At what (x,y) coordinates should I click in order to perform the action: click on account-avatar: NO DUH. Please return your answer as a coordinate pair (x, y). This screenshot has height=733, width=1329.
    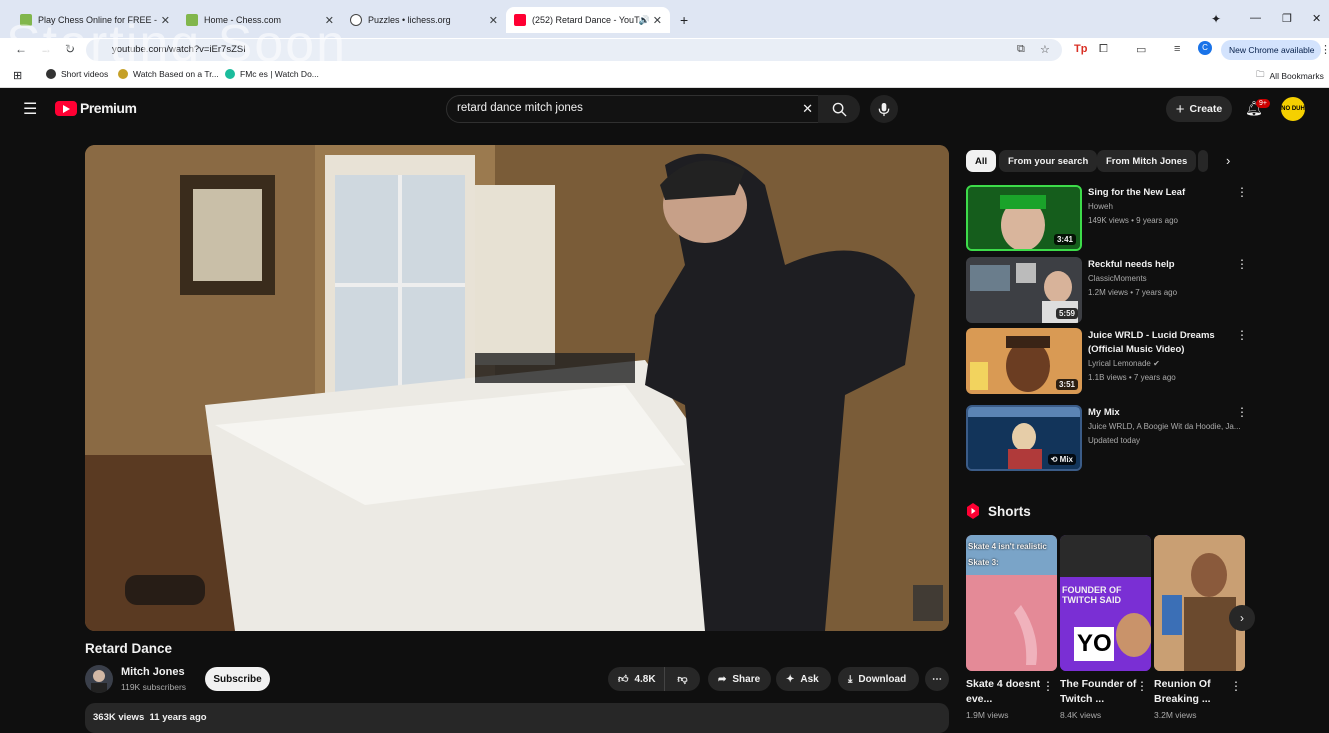
    Looking at the image, I should click on (1293, 109).